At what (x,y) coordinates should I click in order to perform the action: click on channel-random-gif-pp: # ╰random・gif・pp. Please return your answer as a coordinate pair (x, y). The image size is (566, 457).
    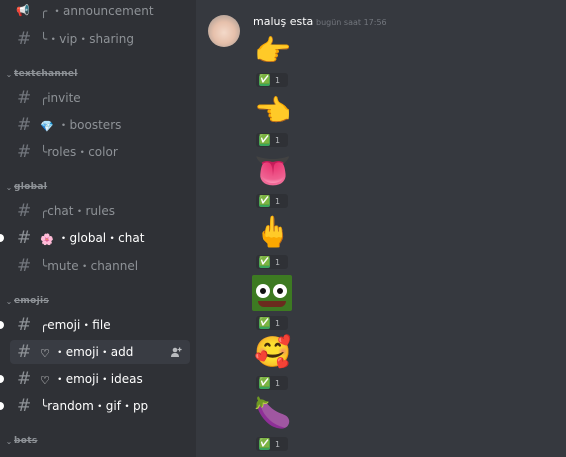
    Looking at the image, I should click on (100, 406).